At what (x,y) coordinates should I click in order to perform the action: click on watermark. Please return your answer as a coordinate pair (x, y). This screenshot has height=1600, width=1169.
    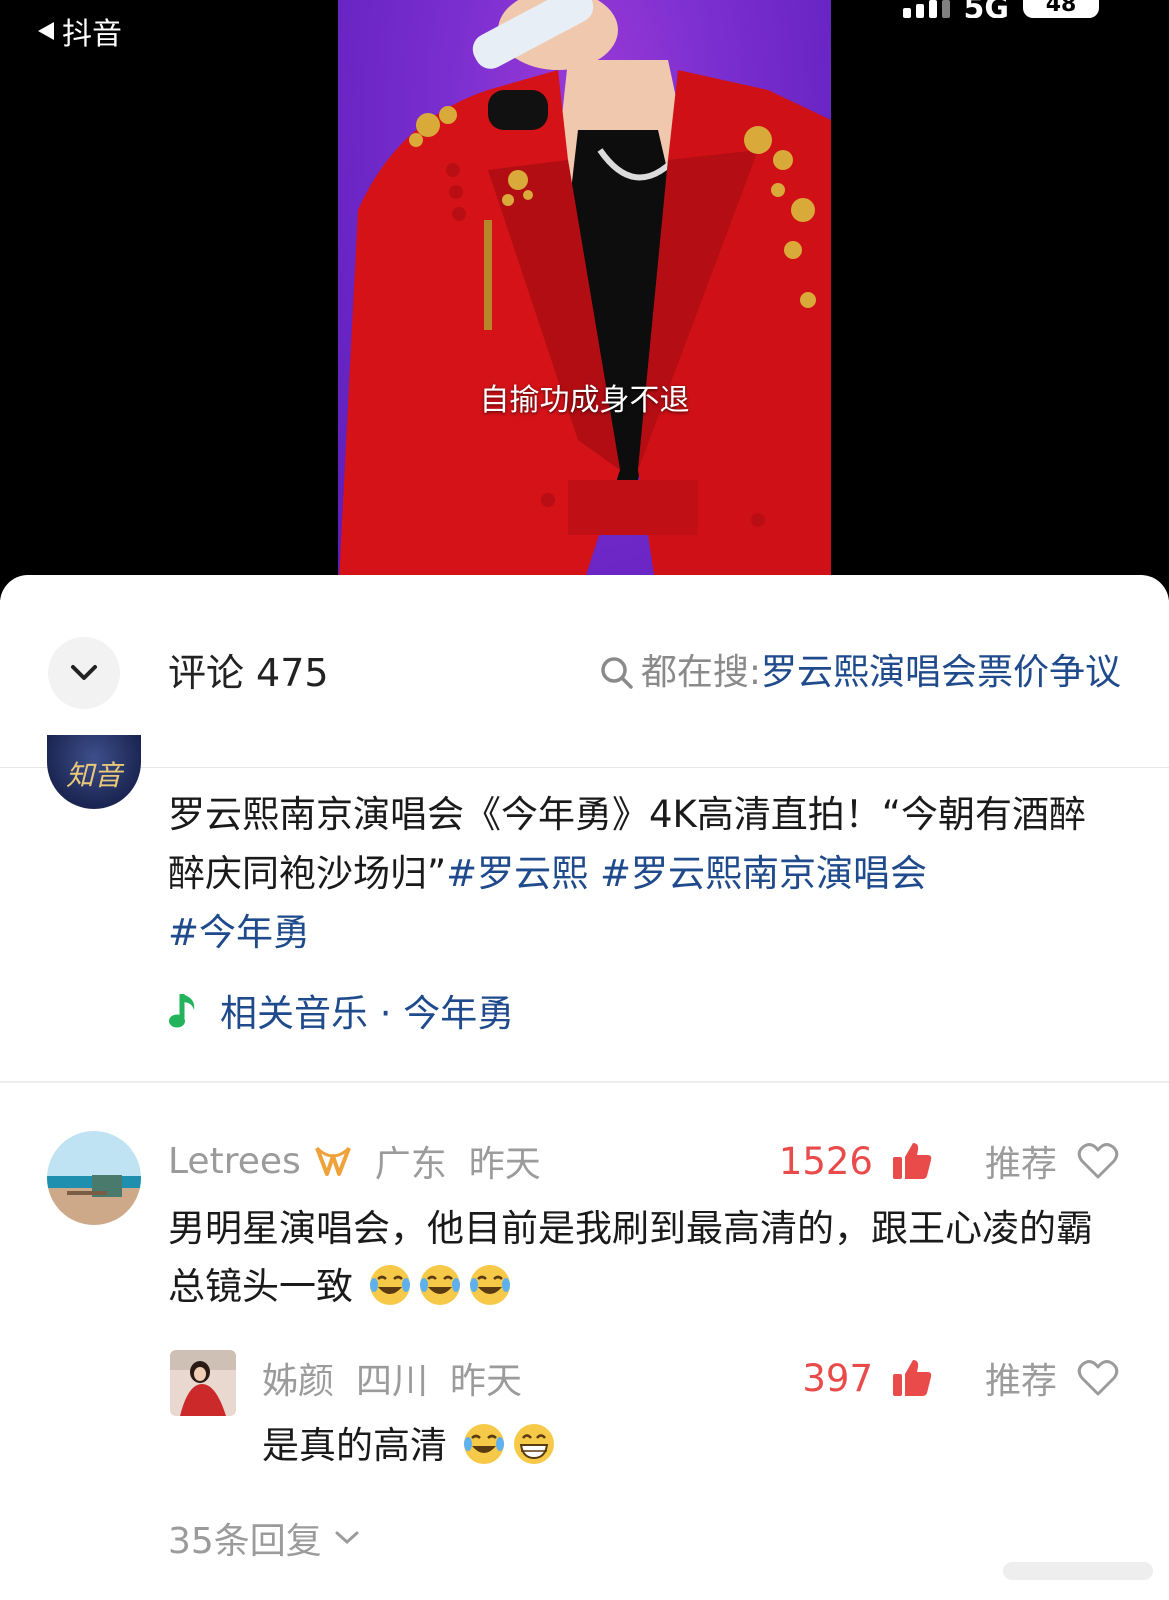
    Looking at the image, I should click on (1078, 1571).